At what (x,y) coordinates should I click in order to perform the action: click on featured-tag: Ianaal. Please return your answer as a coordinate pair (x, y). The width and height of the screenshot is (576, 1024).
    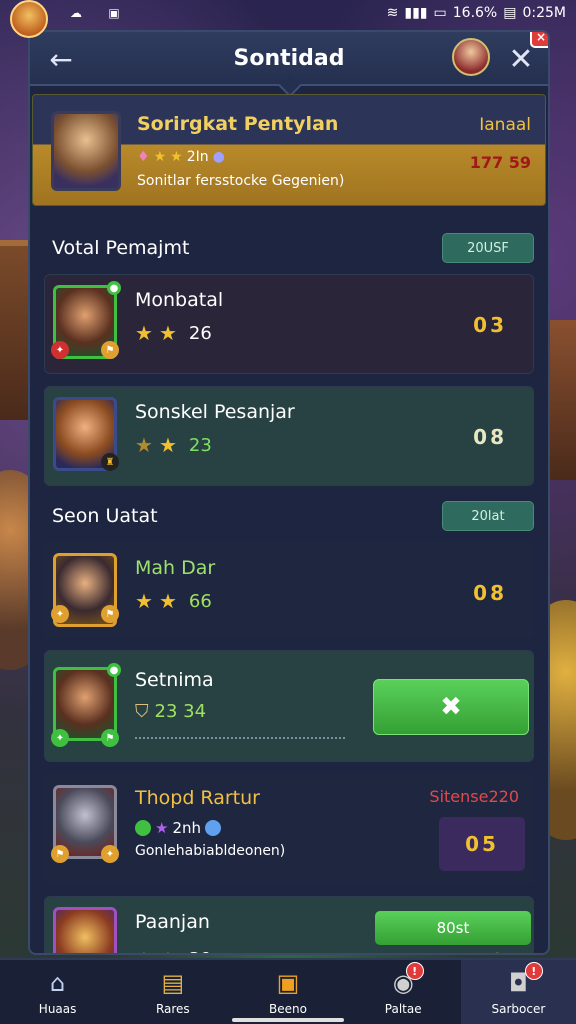
    Looking at the image, I should click on (505, 125).